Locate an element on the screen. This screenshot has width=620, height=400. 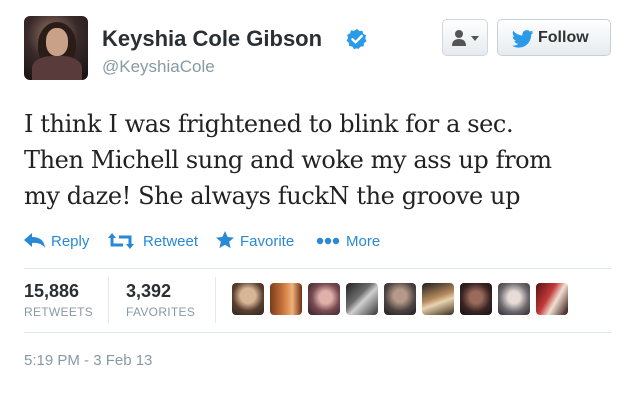
twitter-bird-icon is located at coordinates (523, 39).